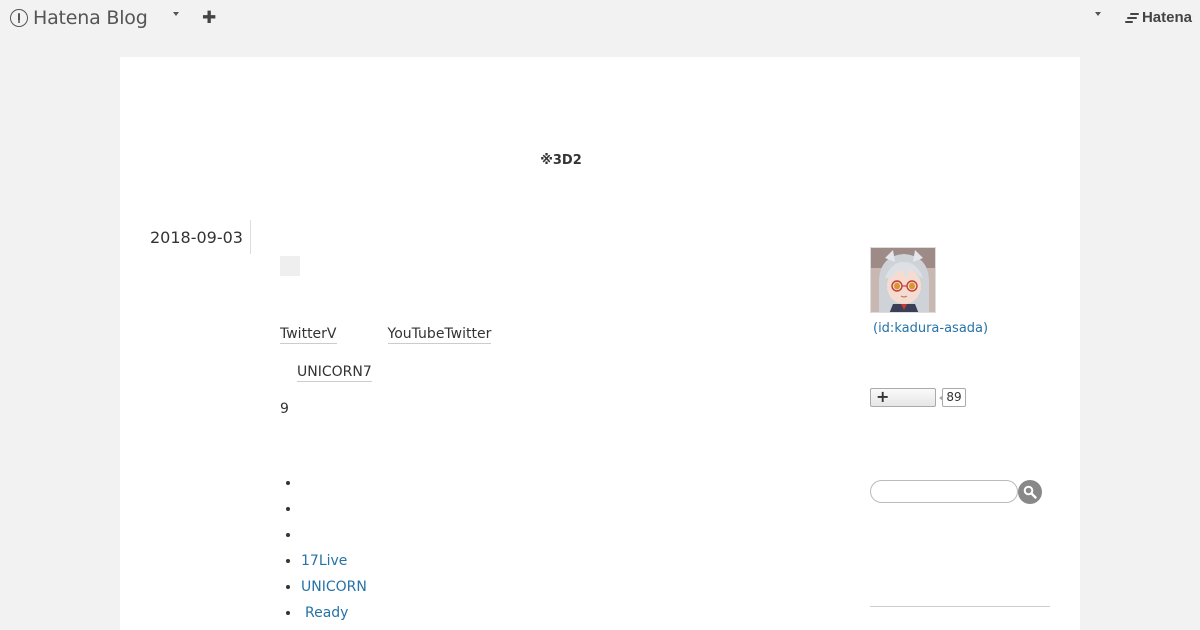 Image resolution: width=1200 pixels, height=630 pixels. Describe the element at coordinates (930, 328) in the screenshot. I see `profile-id-link: (id:kadura-asada)` at that location.